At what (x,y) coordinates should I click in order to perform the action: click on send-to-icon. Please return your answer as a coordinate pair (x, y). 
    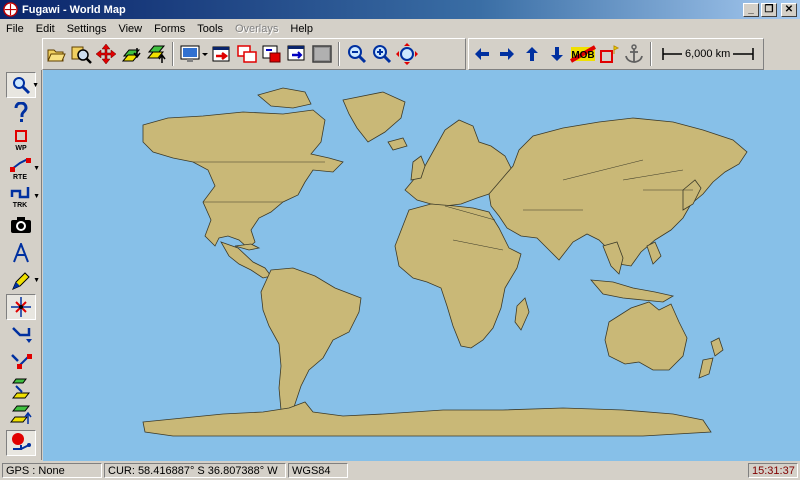
    Looking at the image, I should click on (246, 54).